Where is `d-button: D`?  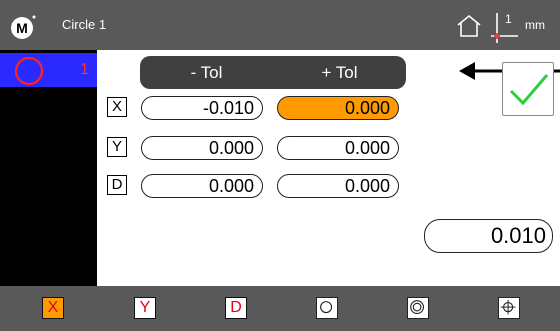
d-button: D is located at coordinates (236, 308).